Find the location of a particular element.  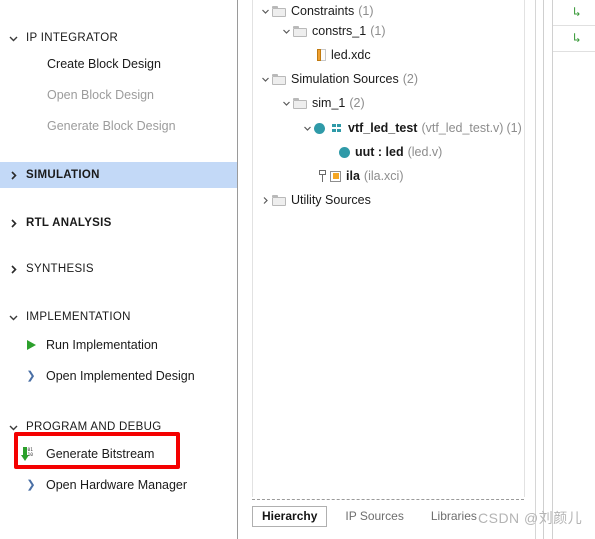

tree-item-label: Constraints is located at coordinates (323, 11).